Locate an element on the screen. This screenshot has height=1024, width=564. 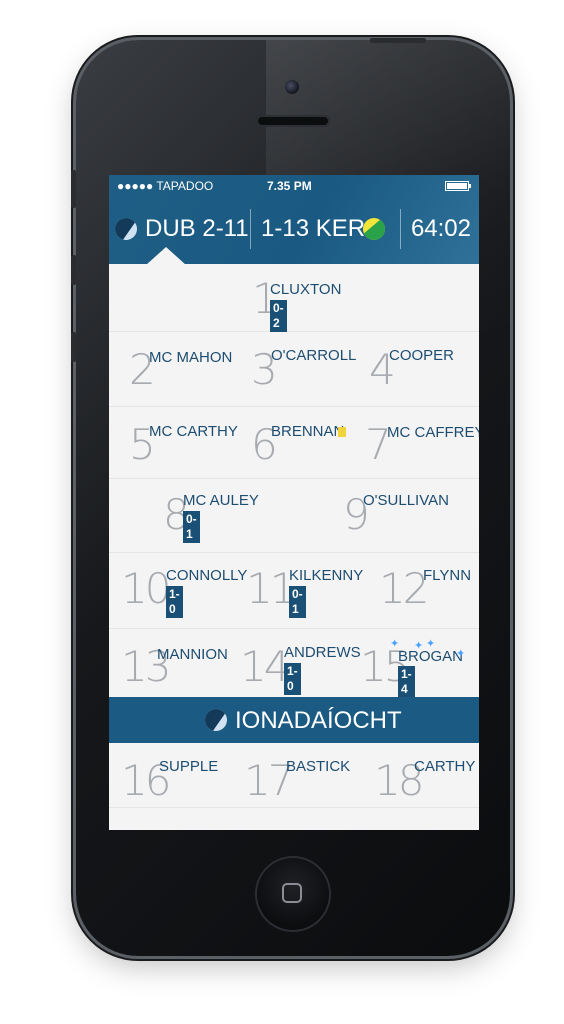
home-team-score: DUB 2-11 is located at coordinates (197, 229).